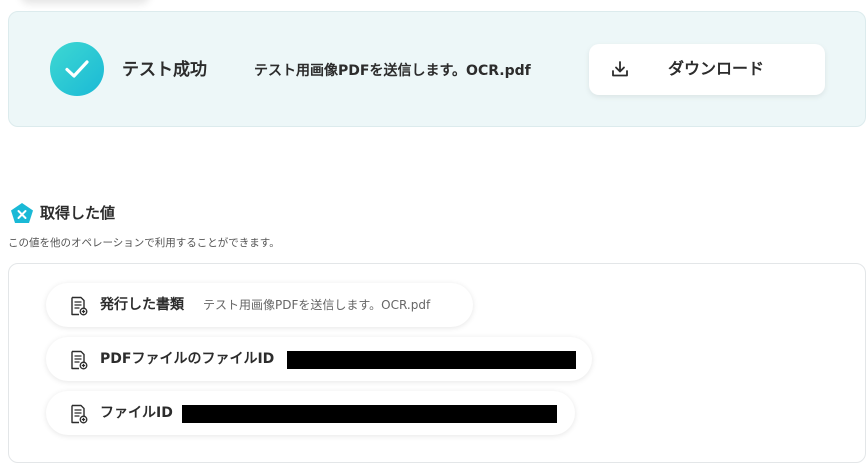 The image size is (868, 463). Describe the element at coordinates (187, 359) in the screenshot. I see `value-label: PDFファイルのファイルID` at that location.